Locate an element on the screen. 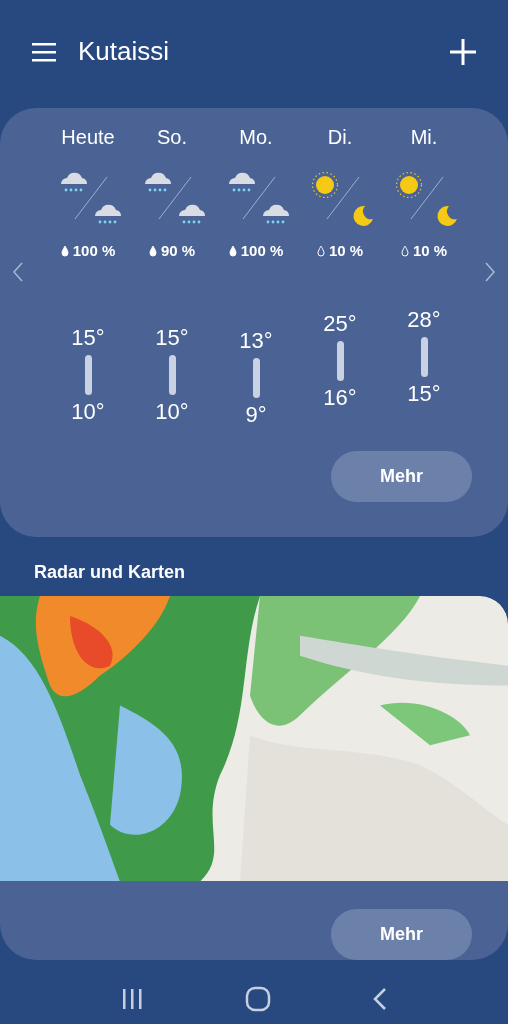 This screenshot has width=508, height=1024. day-label: Mo. is located at coordinates (256, 137).